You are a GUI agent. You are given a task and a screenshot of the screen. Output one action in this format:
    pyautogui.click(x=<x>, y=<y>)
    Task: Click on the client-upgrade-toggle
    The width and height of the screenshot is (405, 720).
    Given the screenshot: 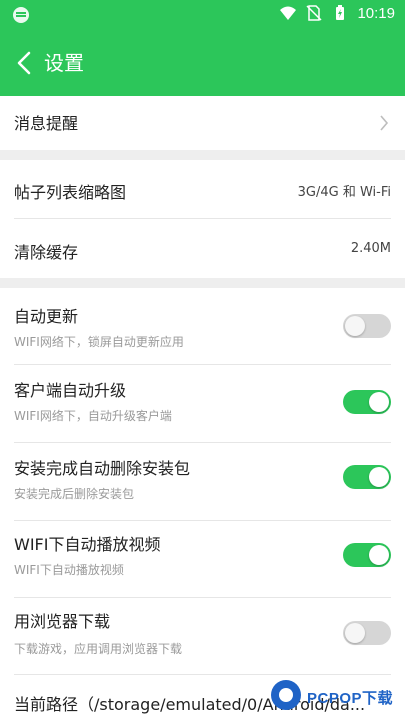 What is the action you would take?
    pyautogui.click(x=367, y=402)
    